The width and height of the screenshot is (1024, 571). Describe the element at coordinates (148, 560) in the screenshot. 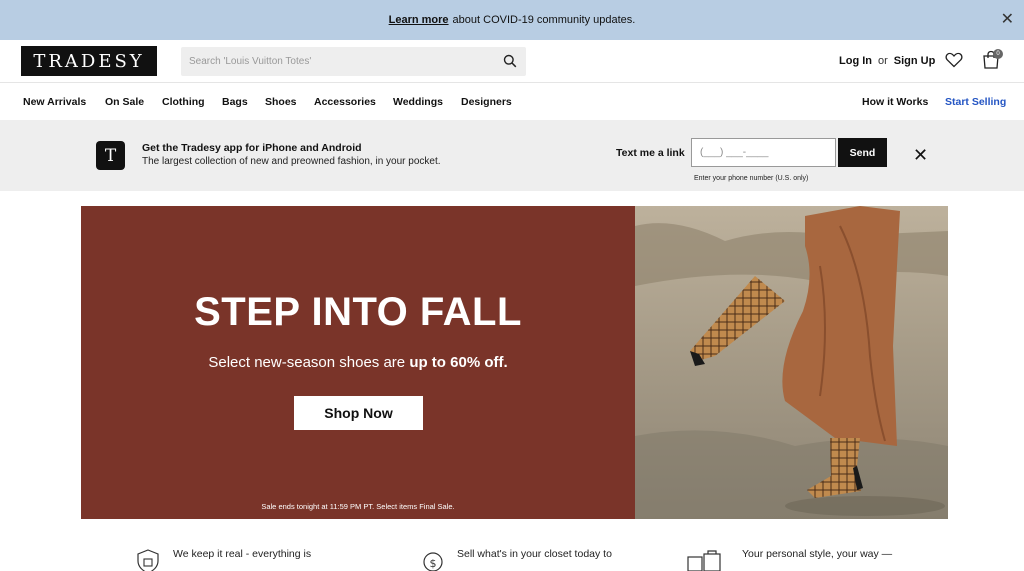

I see `shield-bag-icon` at that location.